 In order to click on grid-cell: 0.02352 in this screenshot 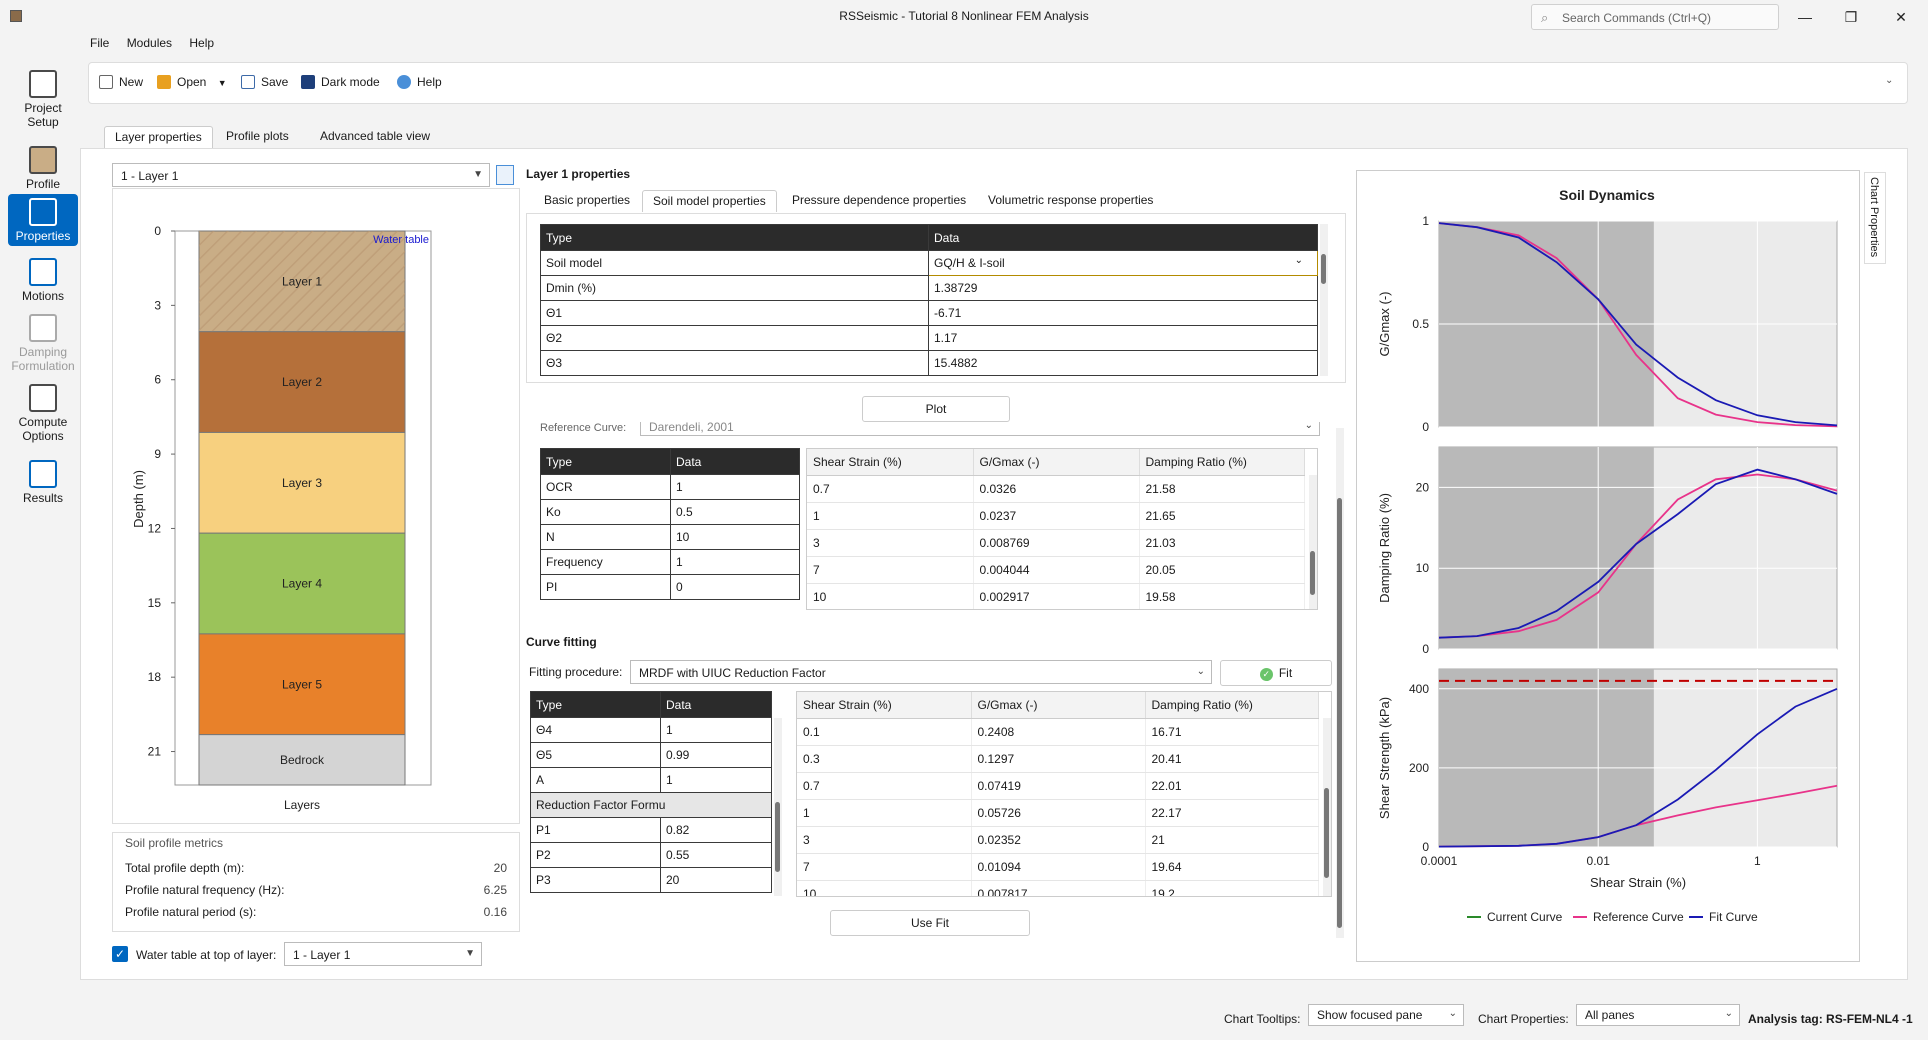, I will do `click(1058, 840)`.